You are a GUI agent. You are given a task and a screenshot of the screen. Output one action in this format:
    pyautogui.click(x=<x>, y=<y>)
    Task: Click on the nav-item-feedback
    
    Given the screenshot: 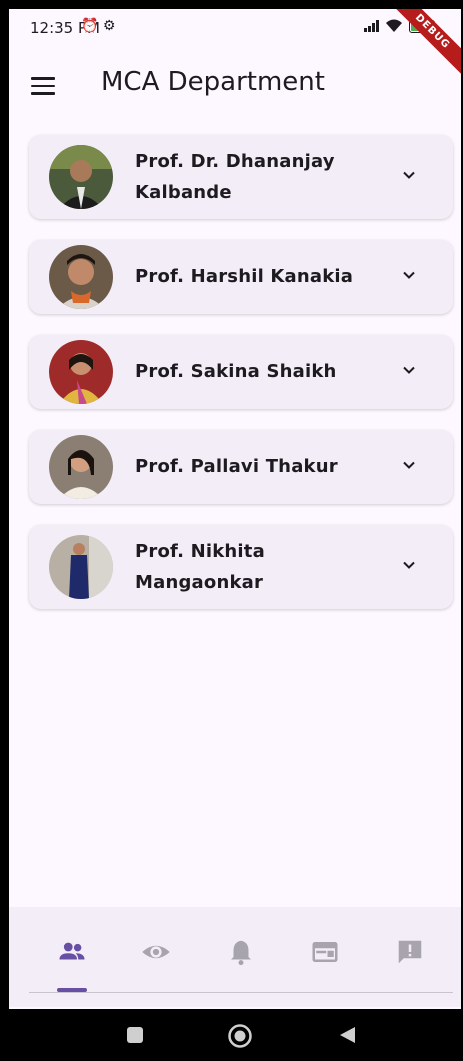 What is the action you would take?
    pyautogui.click(x=410, y=955)
    